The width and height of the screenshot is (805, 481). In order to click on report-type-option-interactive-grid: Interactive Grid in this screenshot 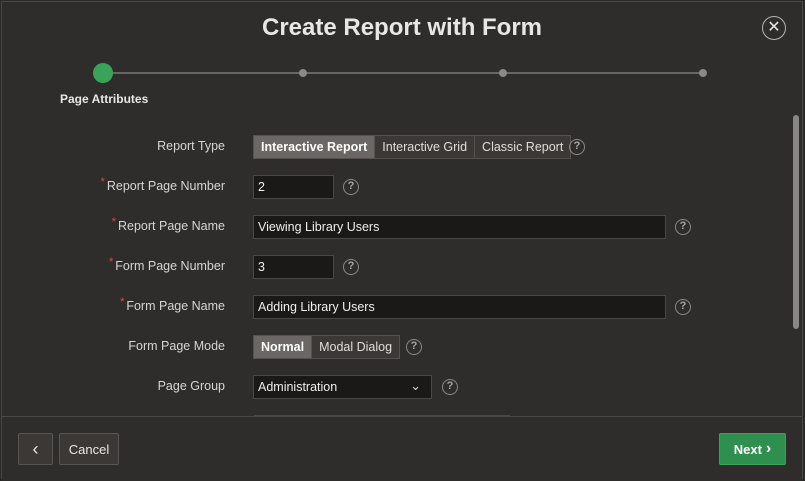, I will do `click(425, 147)`.